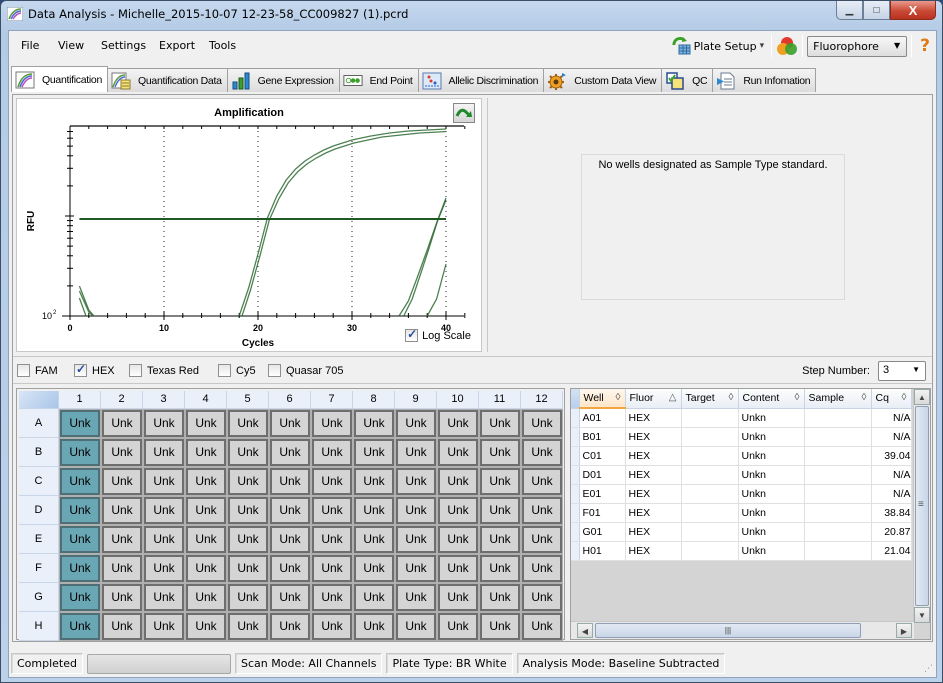 This screenshot has height=683, width=943. Describe the element at coordinates (416, 568) in the screenshot. I see `well-F9: Unk` at that location.